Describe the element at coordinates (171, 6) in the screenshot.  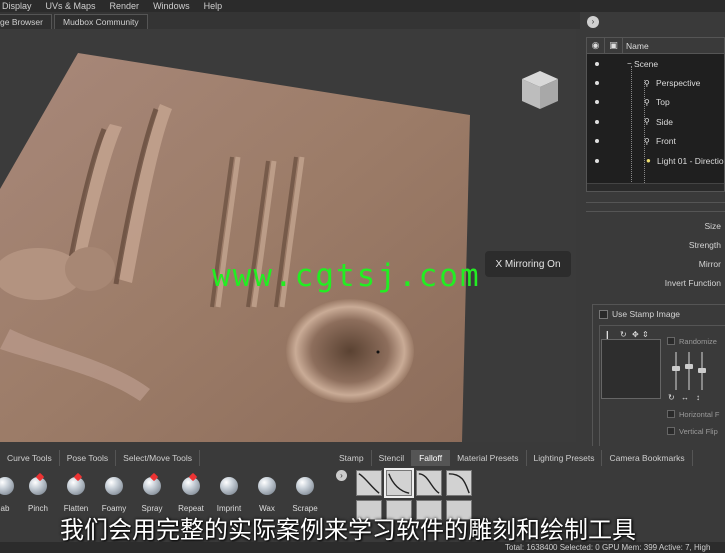
I see `menu-windows: Windows` at that location.